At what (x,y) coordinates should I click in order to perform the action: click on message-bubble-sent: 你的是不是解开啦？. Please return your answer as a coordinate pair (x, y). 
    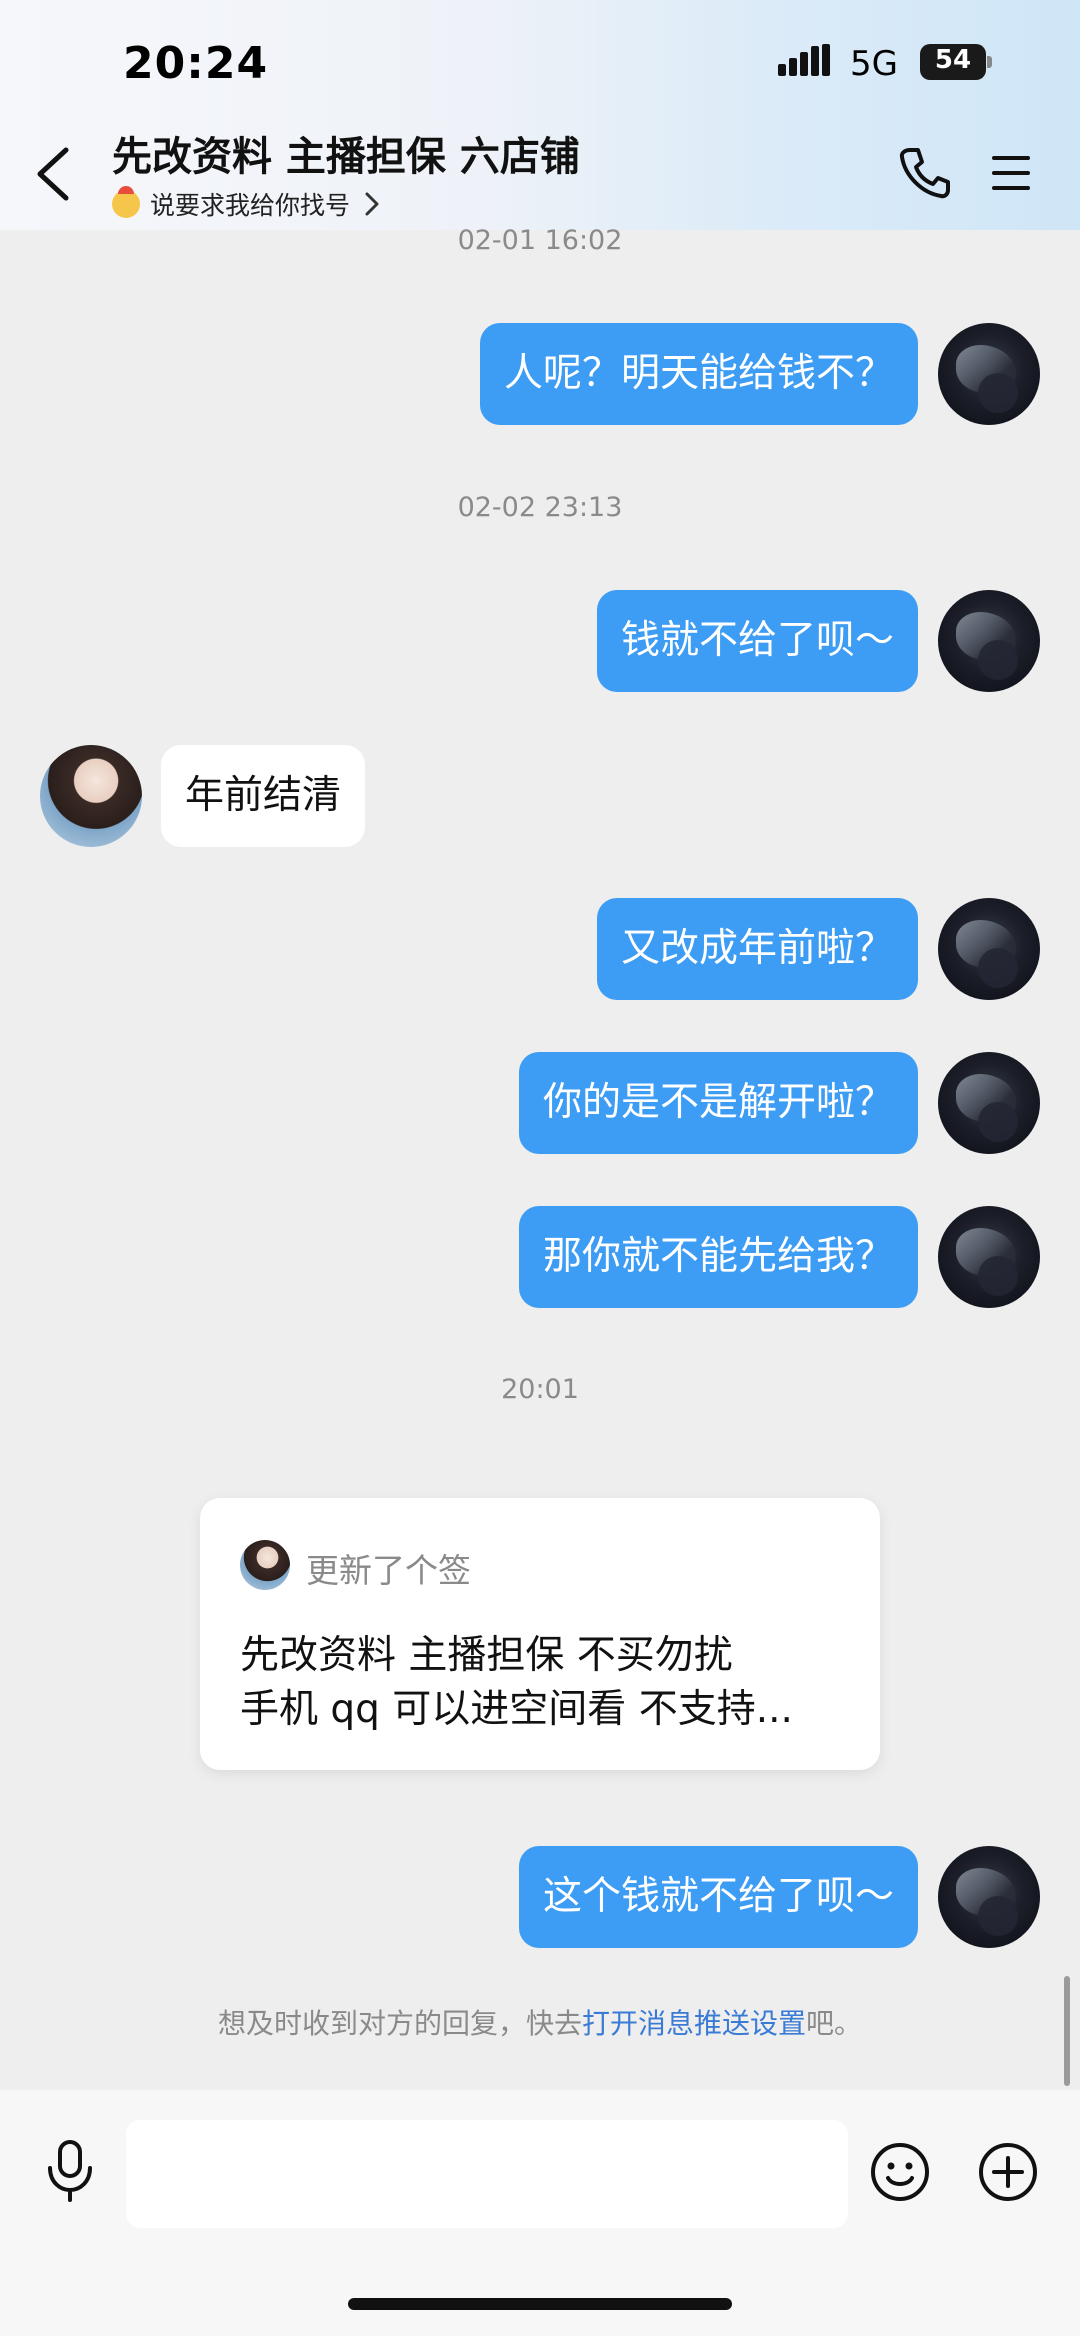
    Looking at the image, I should click on (718, 1103).